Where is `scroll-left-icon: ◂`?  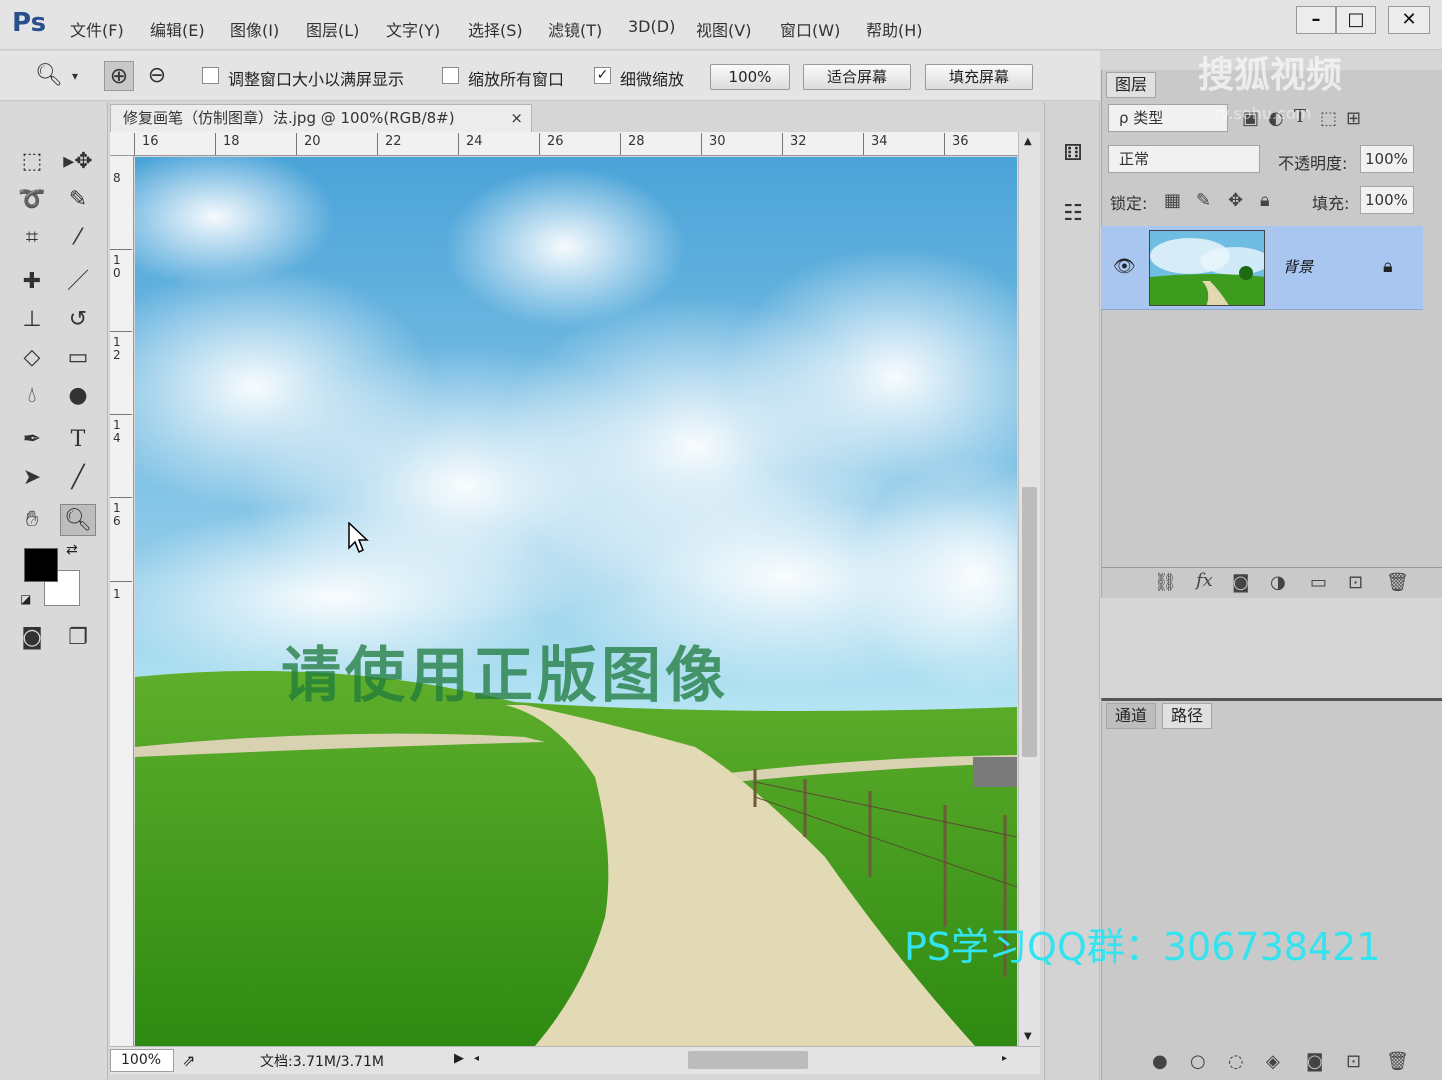 scroll-left-icon: ◂ is located at coordinates (476, 1058).